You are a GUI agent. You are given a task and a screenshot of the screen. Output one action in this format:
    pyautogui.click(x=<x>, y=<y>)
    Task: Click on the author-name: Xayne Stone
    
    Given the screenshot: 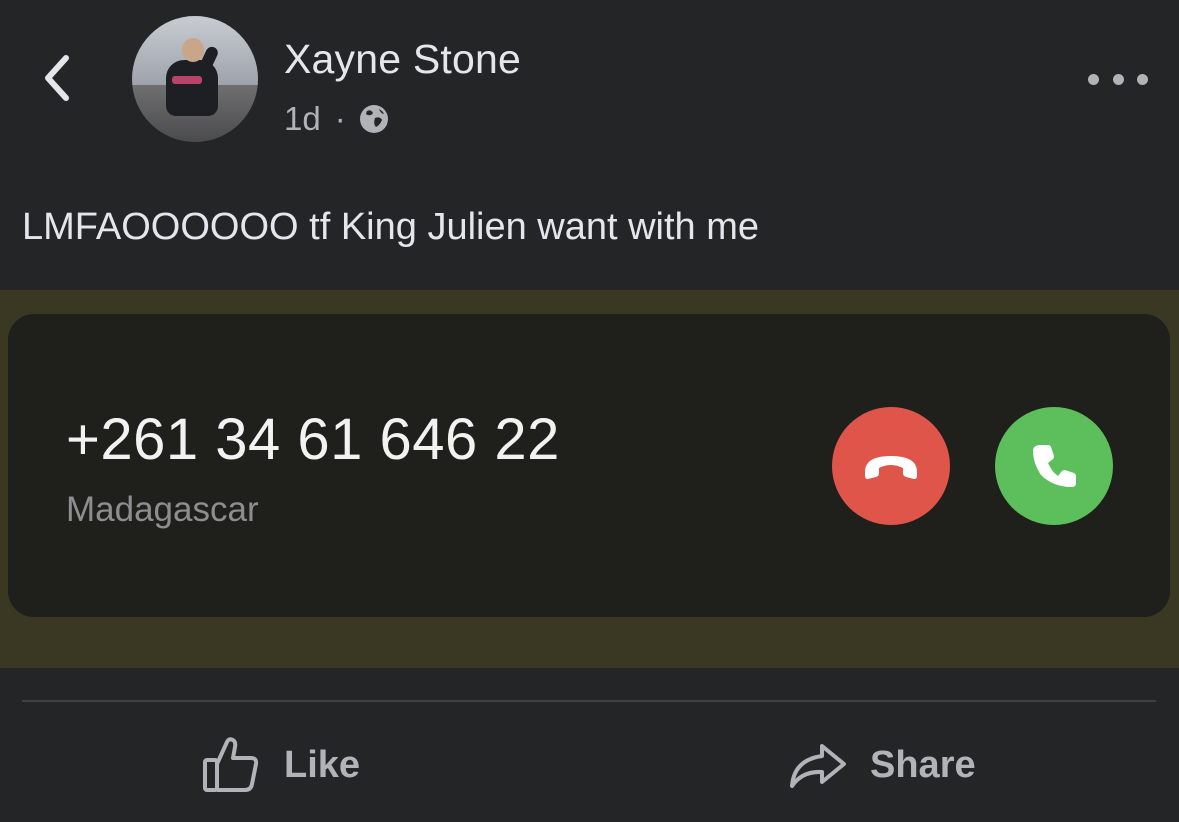 What is the action you would take?
    pyautogui.click(x=402, y=59)
    